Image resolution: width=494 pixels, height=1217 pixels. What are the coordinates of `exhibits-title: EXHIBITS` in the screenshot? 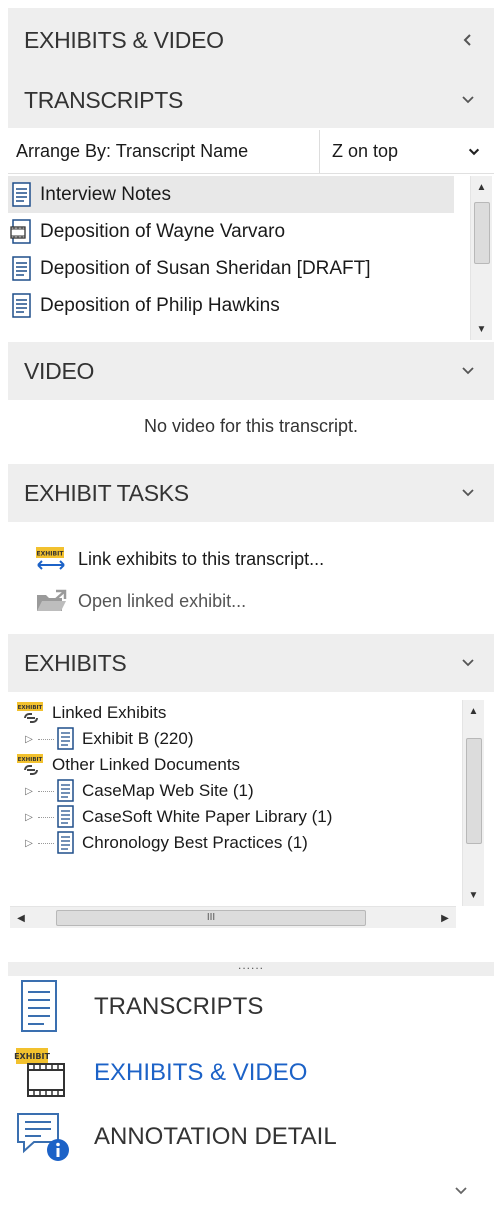 It's located at (75, 662).